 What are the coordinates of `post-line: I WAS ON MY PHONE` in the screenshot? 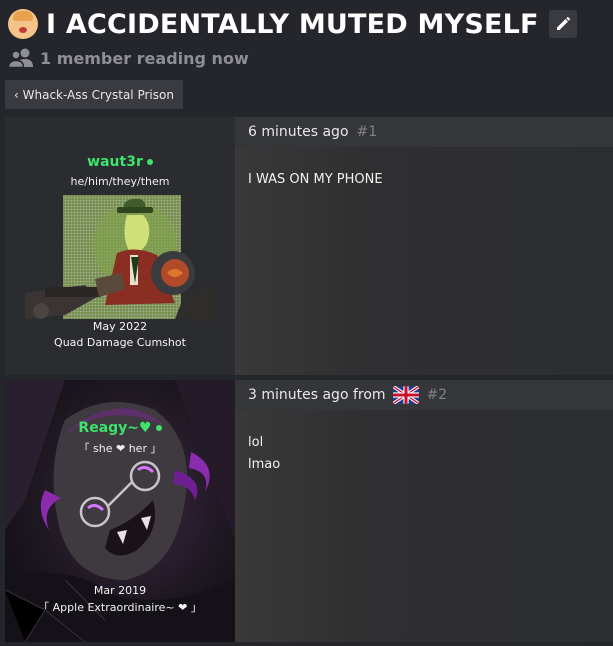 It's located at (315, 179).